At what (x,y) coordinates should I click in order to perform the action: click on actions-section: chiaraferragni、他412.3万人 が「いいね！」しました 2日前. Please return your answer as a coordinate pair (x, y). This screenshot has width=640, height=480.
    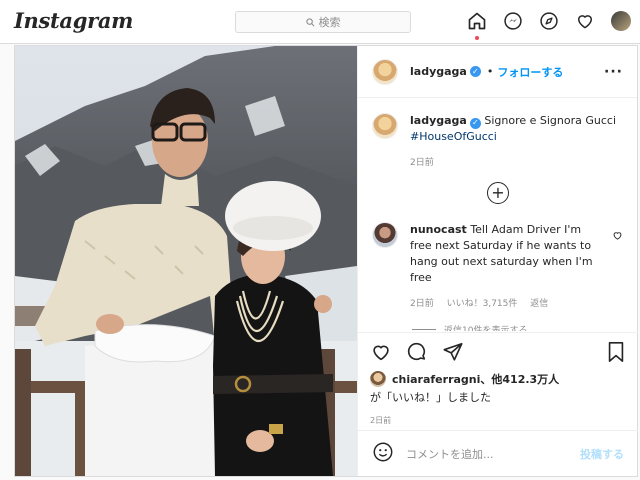
    Looking at the image, I should click on (498, 383).